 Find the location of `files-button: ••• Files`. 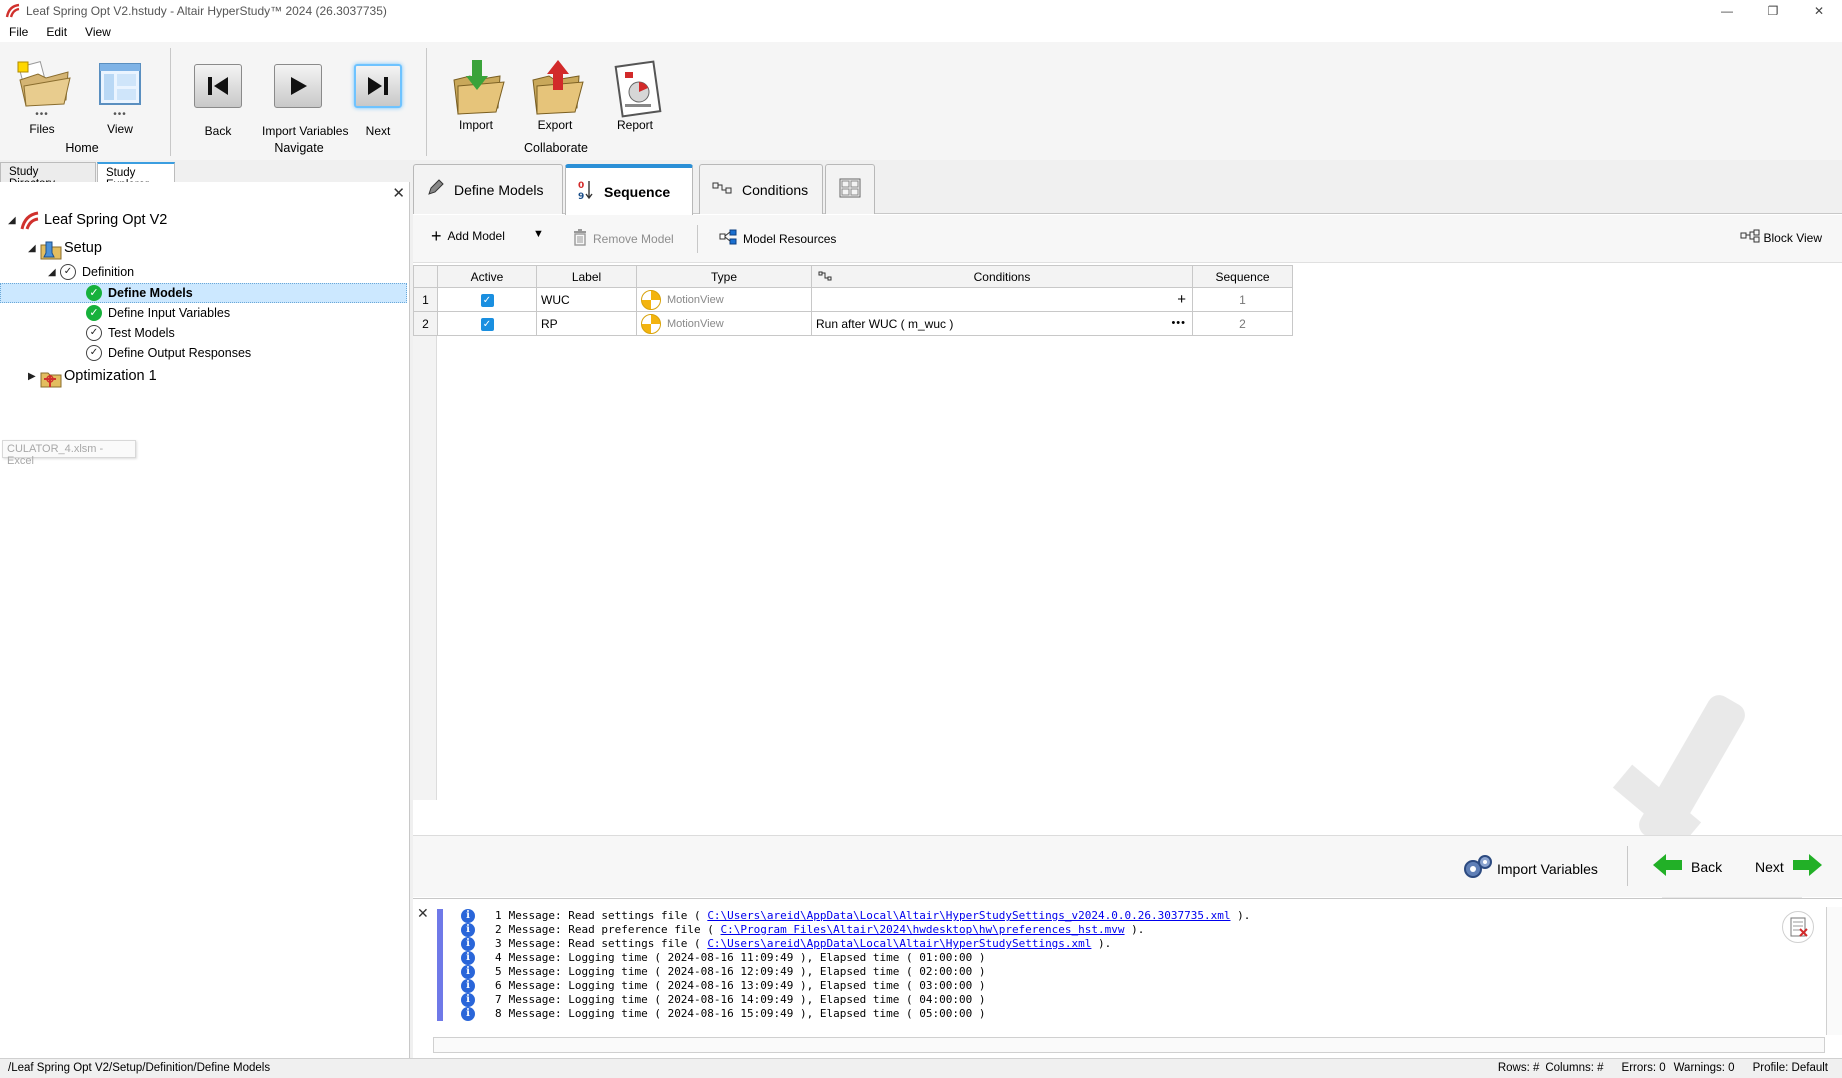

files-button: ••• Files is located at coordinates (42, 98).